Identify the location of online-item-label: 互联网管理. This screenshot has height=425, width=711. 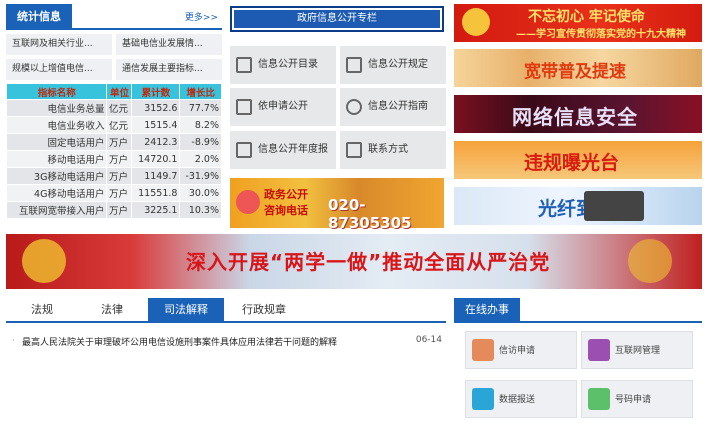
(638, 351).